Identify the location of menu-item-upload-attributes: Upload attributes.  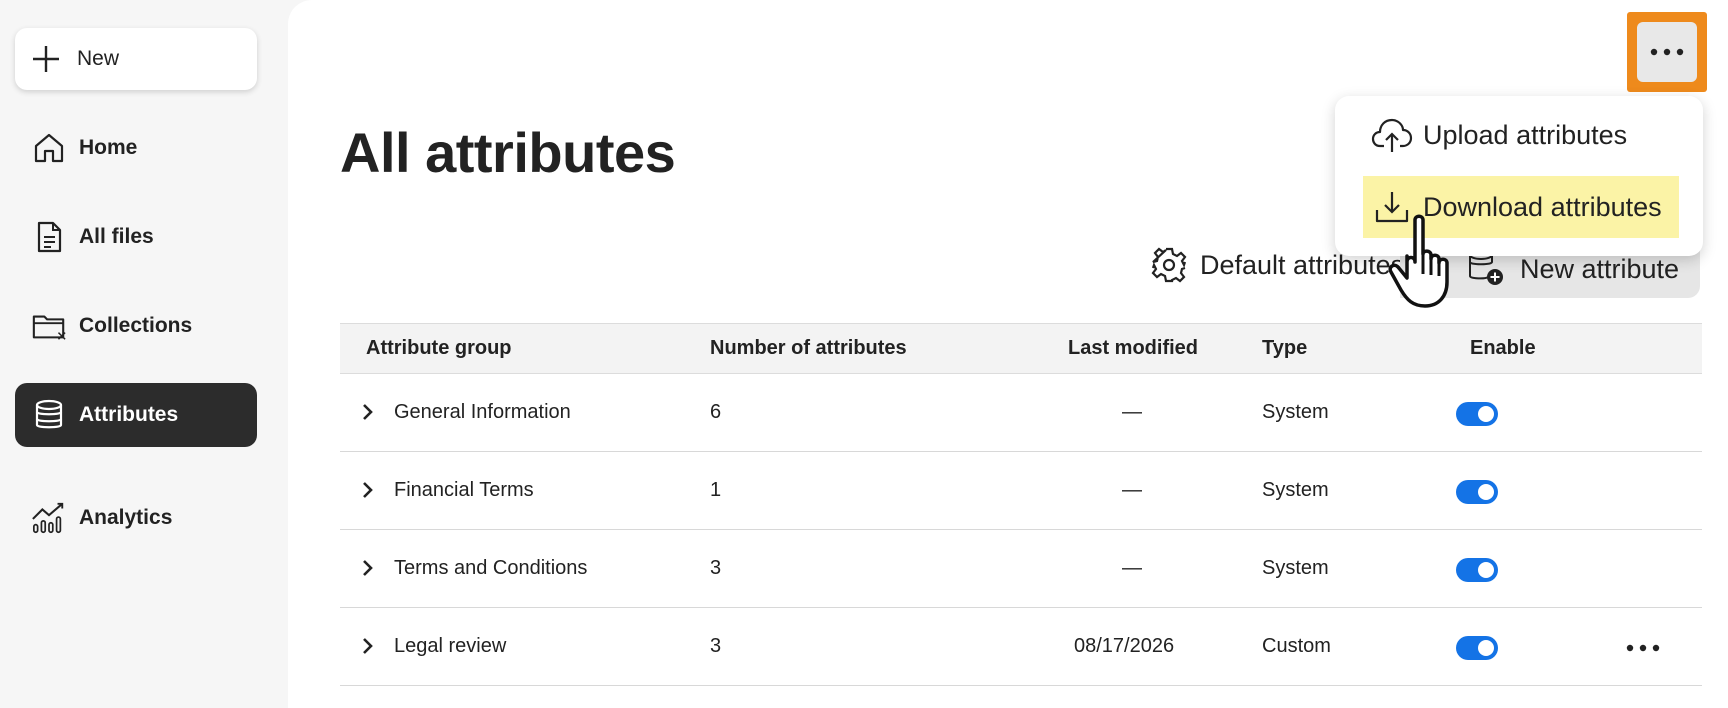
(1521, 135).